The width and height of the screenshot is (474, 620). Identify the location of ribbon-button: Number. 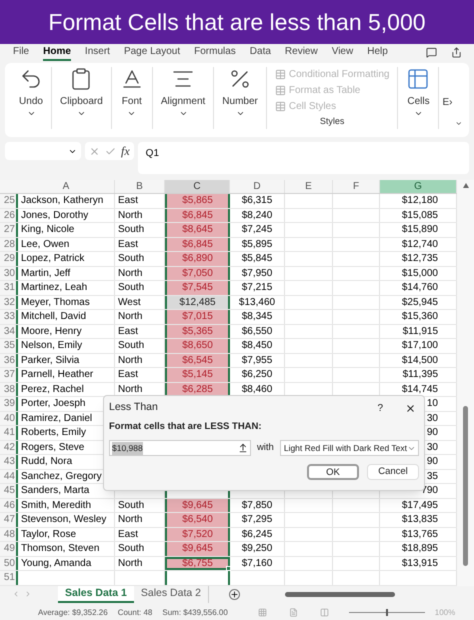
(240, 101).